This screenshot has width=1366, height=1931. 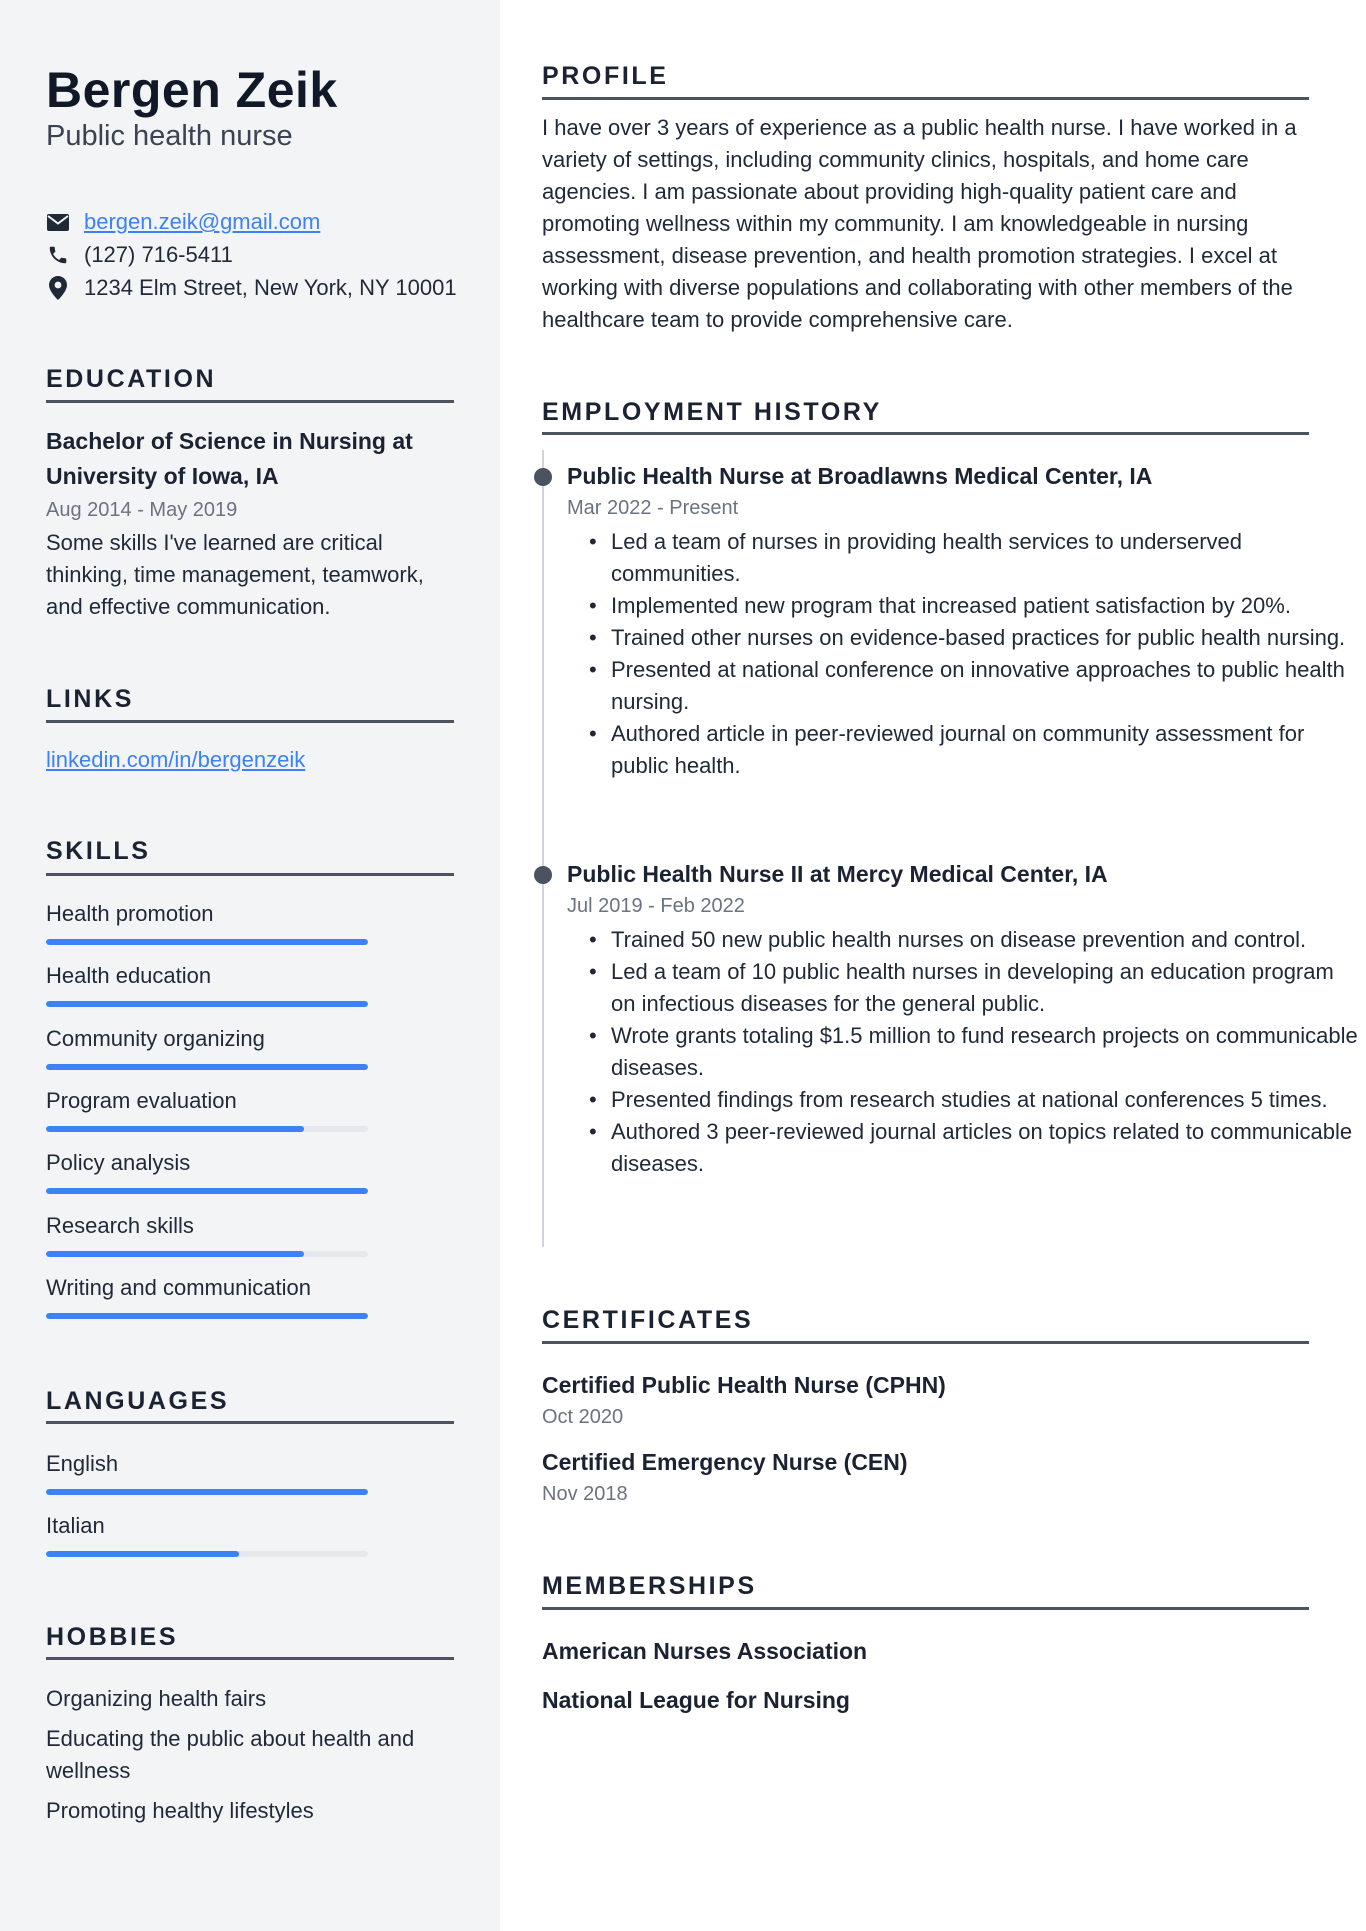 I want to click on job-dates: Mar 2022 - Present, so click(x=653, y=508).